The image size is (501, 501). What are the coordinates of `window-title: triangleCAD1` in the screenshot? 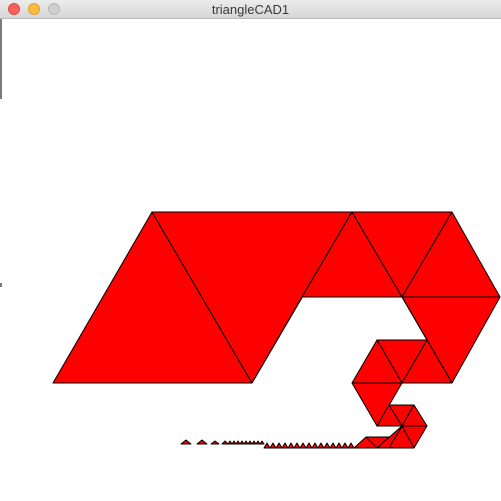 It's located at (250, 9).